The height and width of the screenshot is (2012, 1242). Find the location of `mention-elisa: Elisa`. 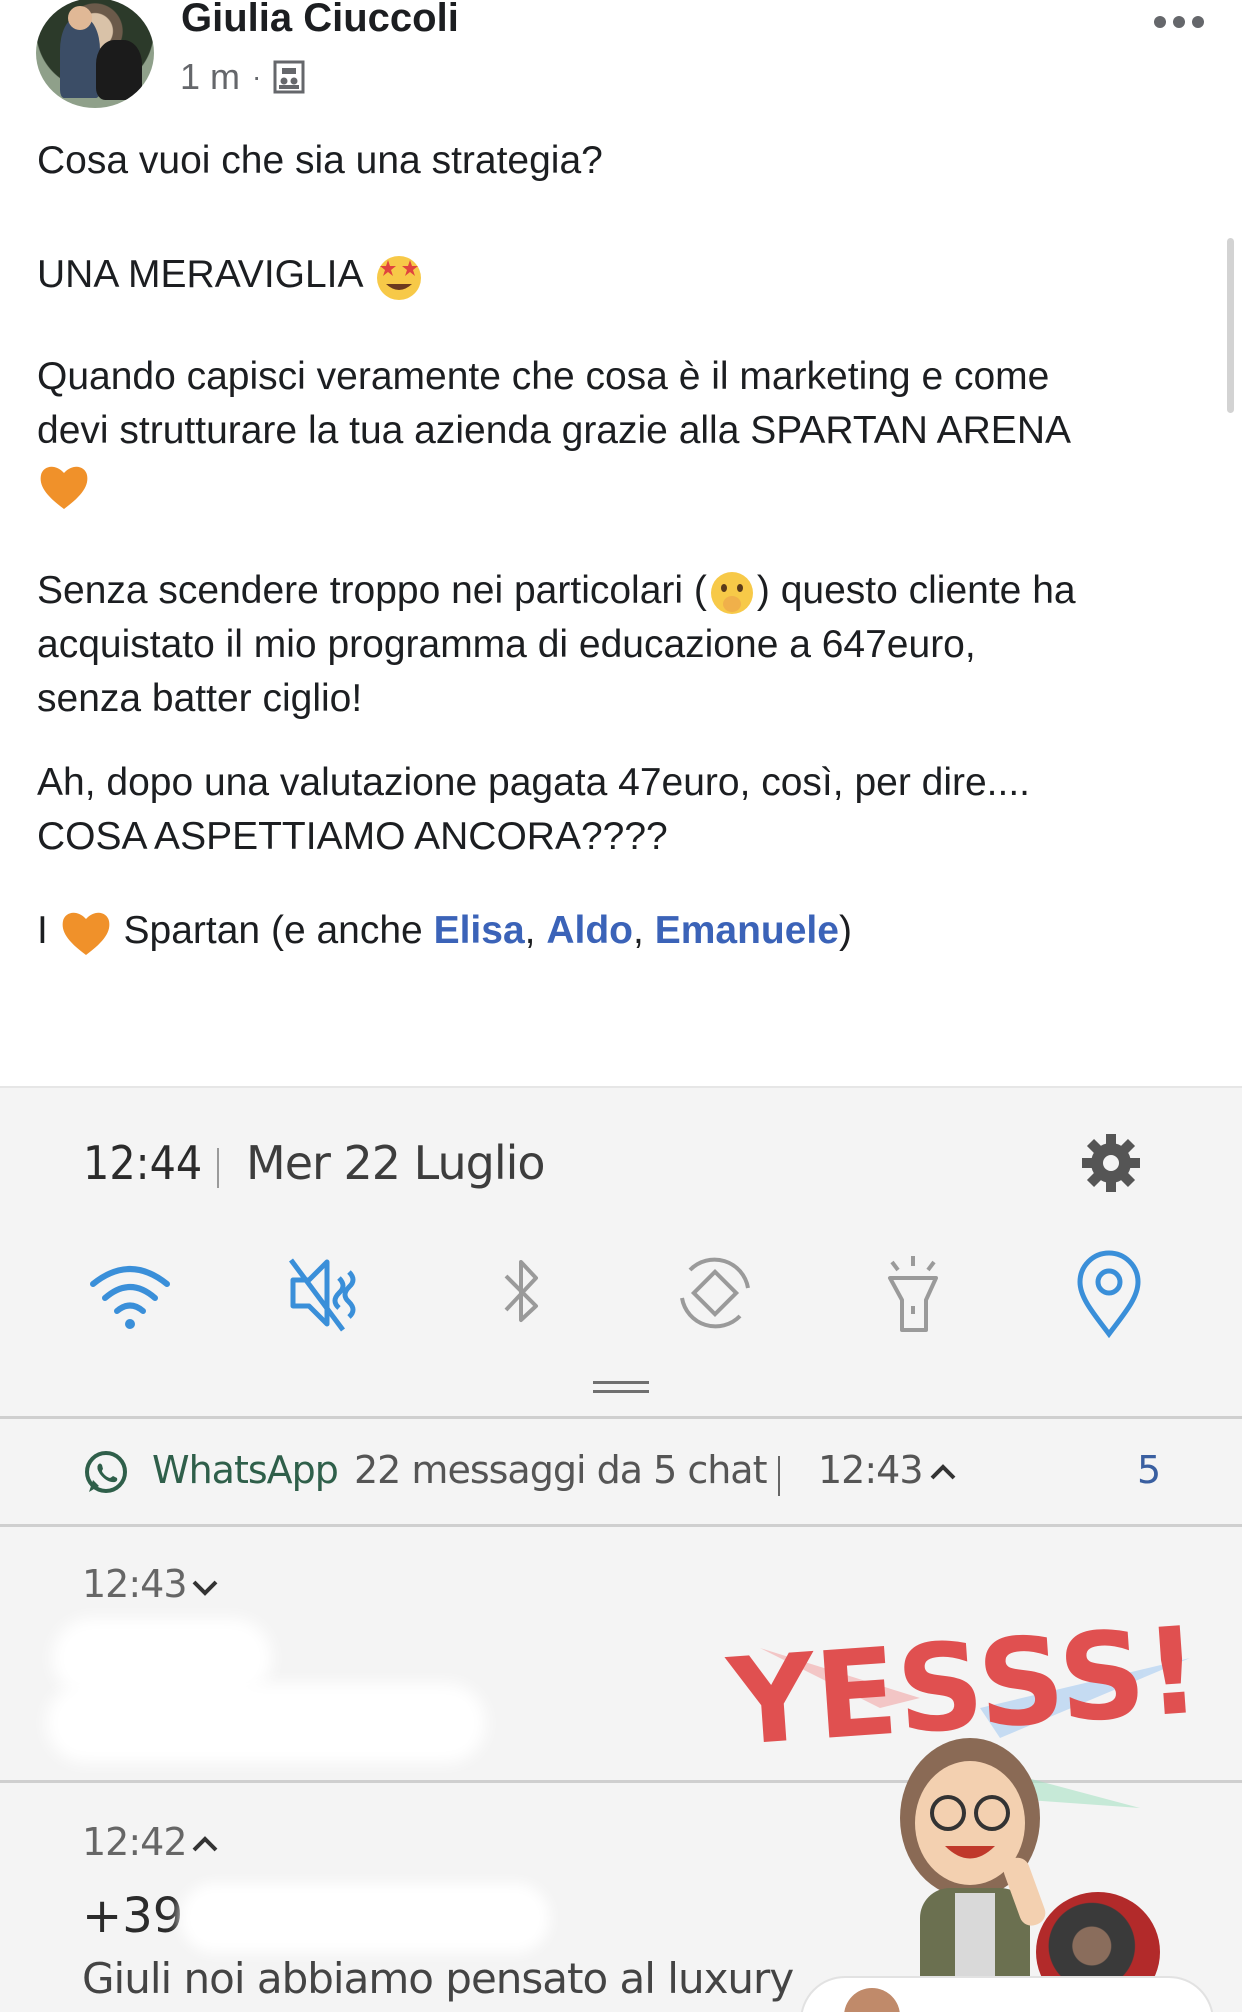

mention-elisa: Elisa is located at coordinates (479, 930).